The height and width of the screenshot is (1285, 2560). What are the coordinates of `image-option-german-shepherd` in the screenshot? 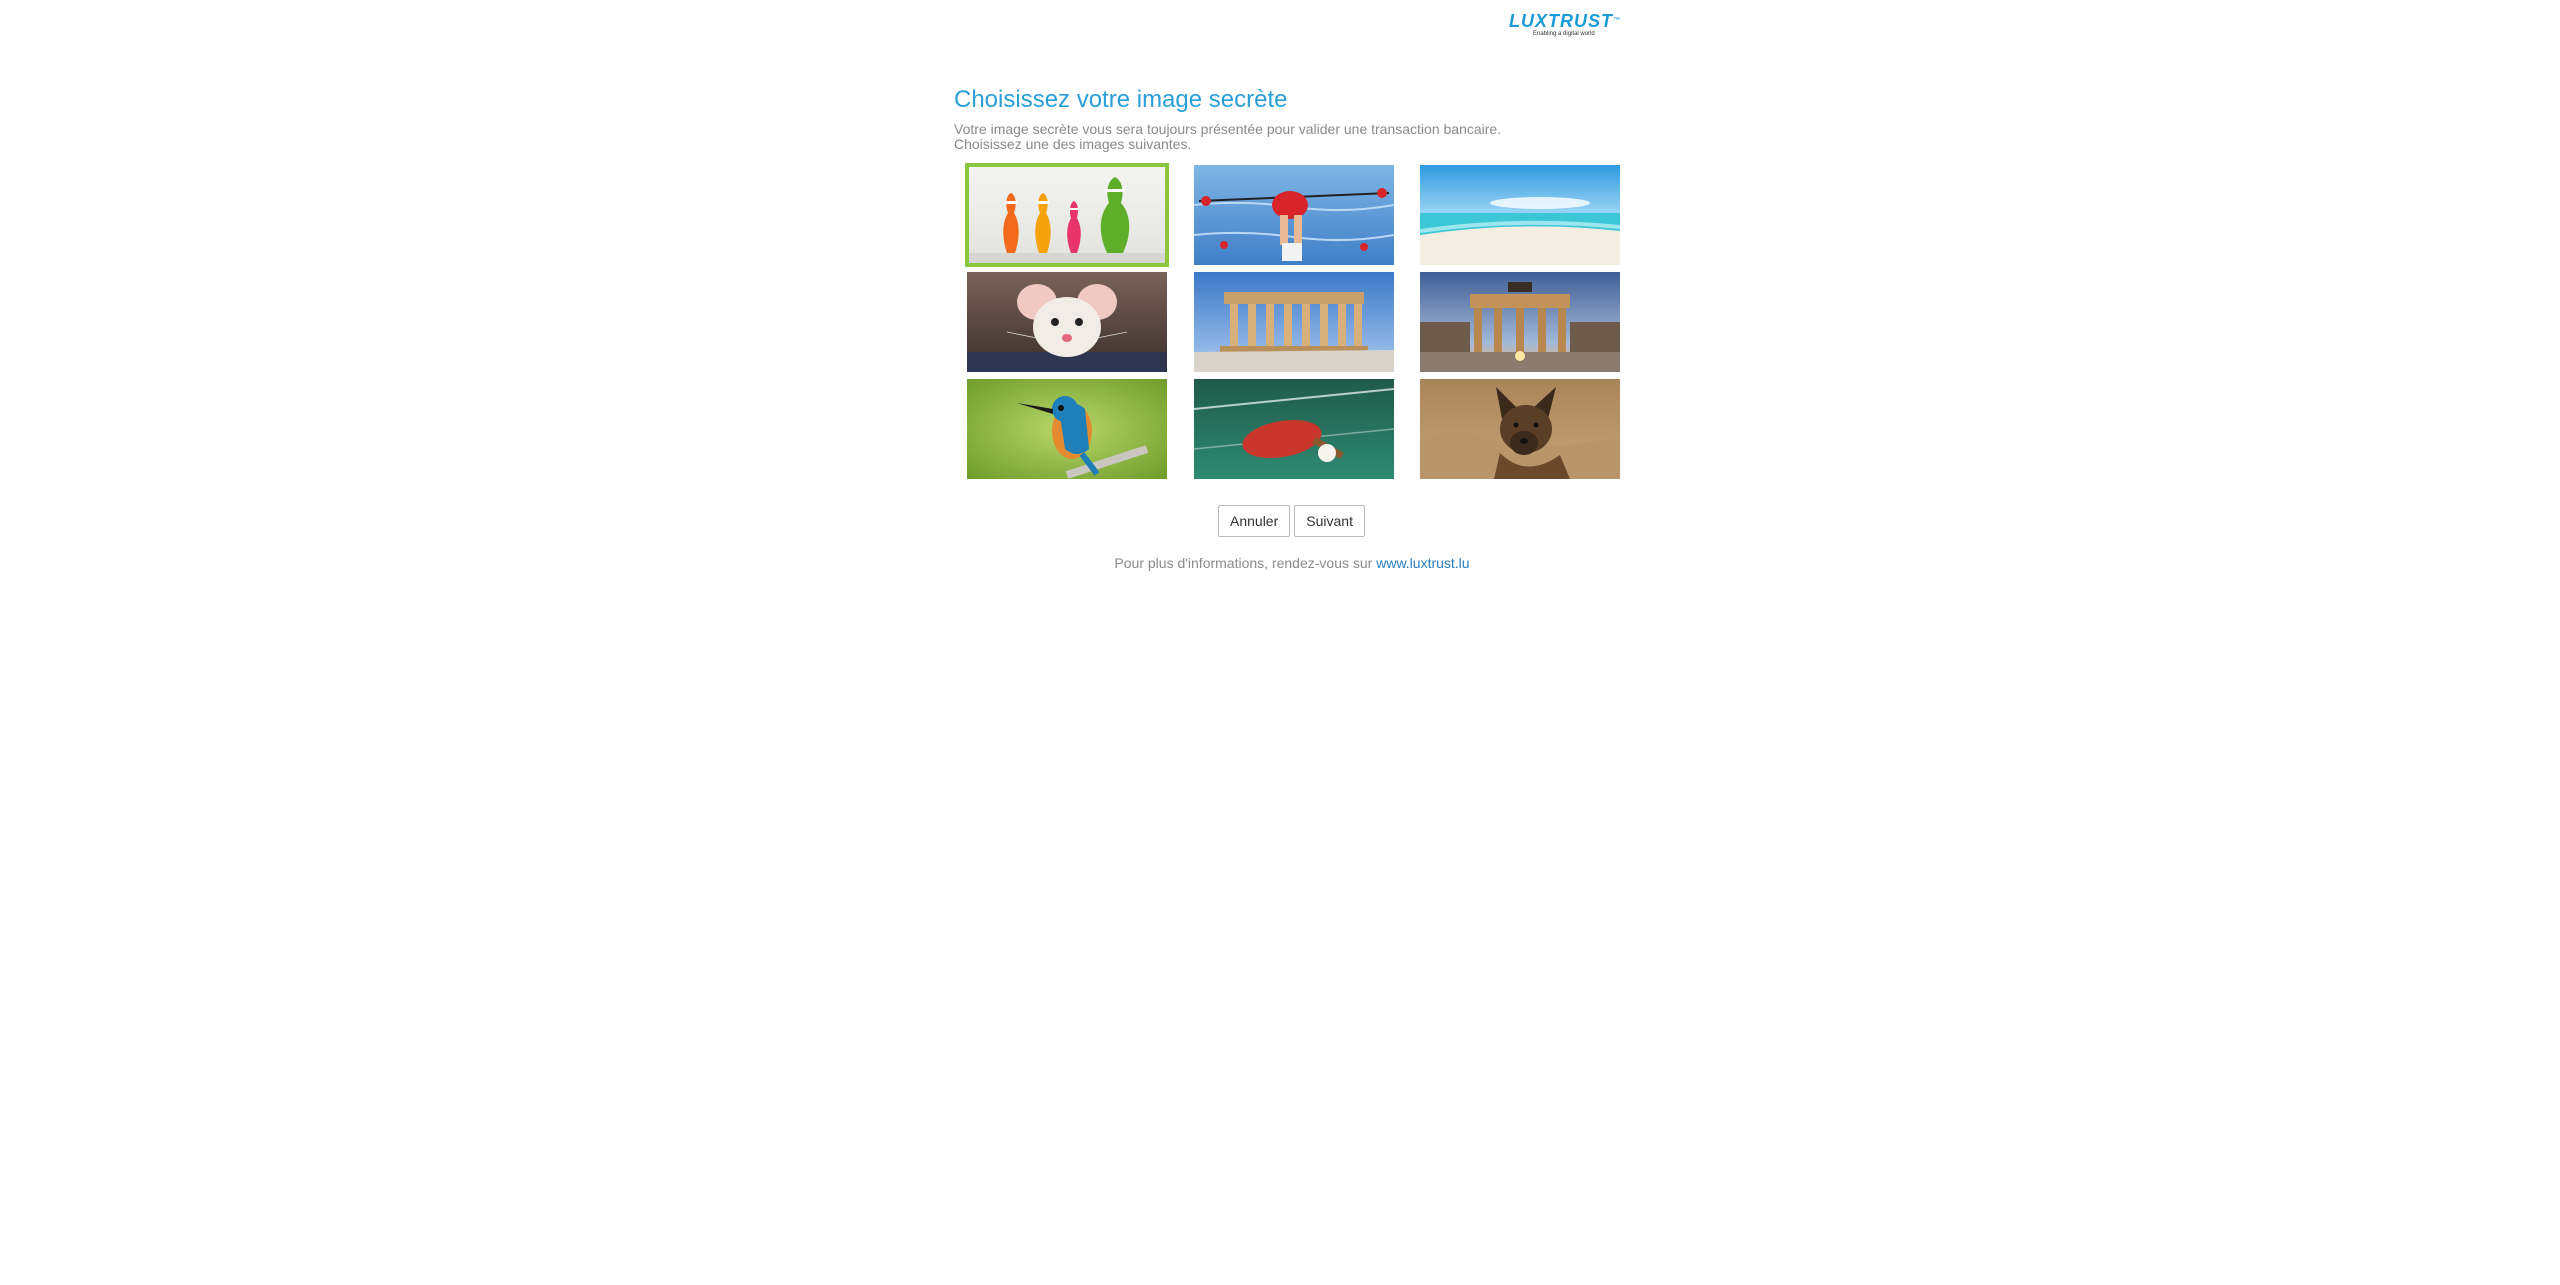 It's located at (1520, 429).